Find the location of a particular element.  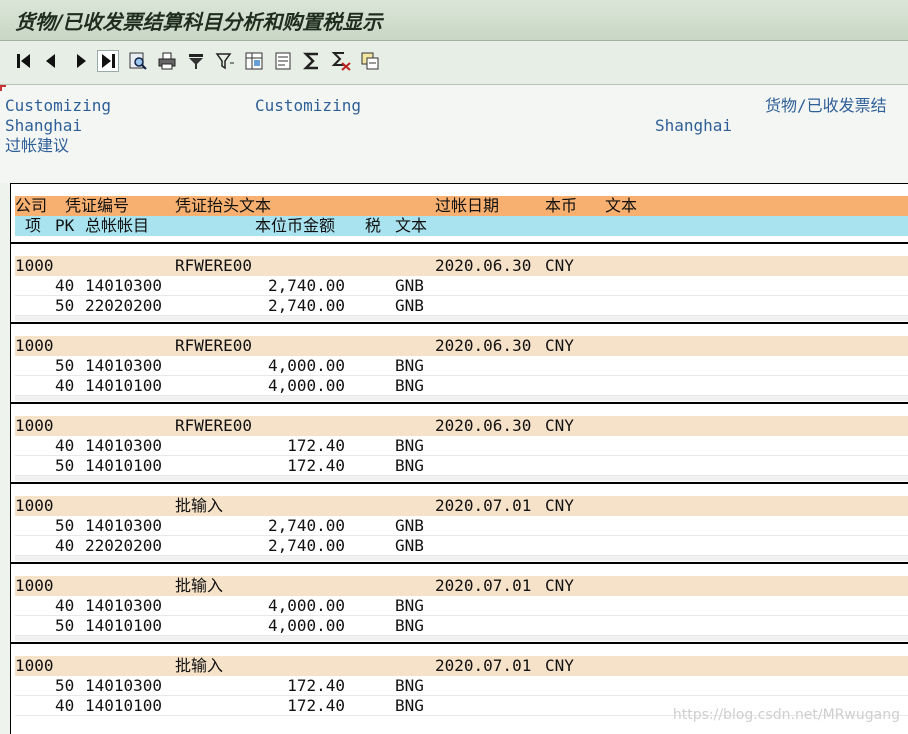

line-item-row: 40 14010300 4,000.00 BNG is located at coordinates (461, 606).